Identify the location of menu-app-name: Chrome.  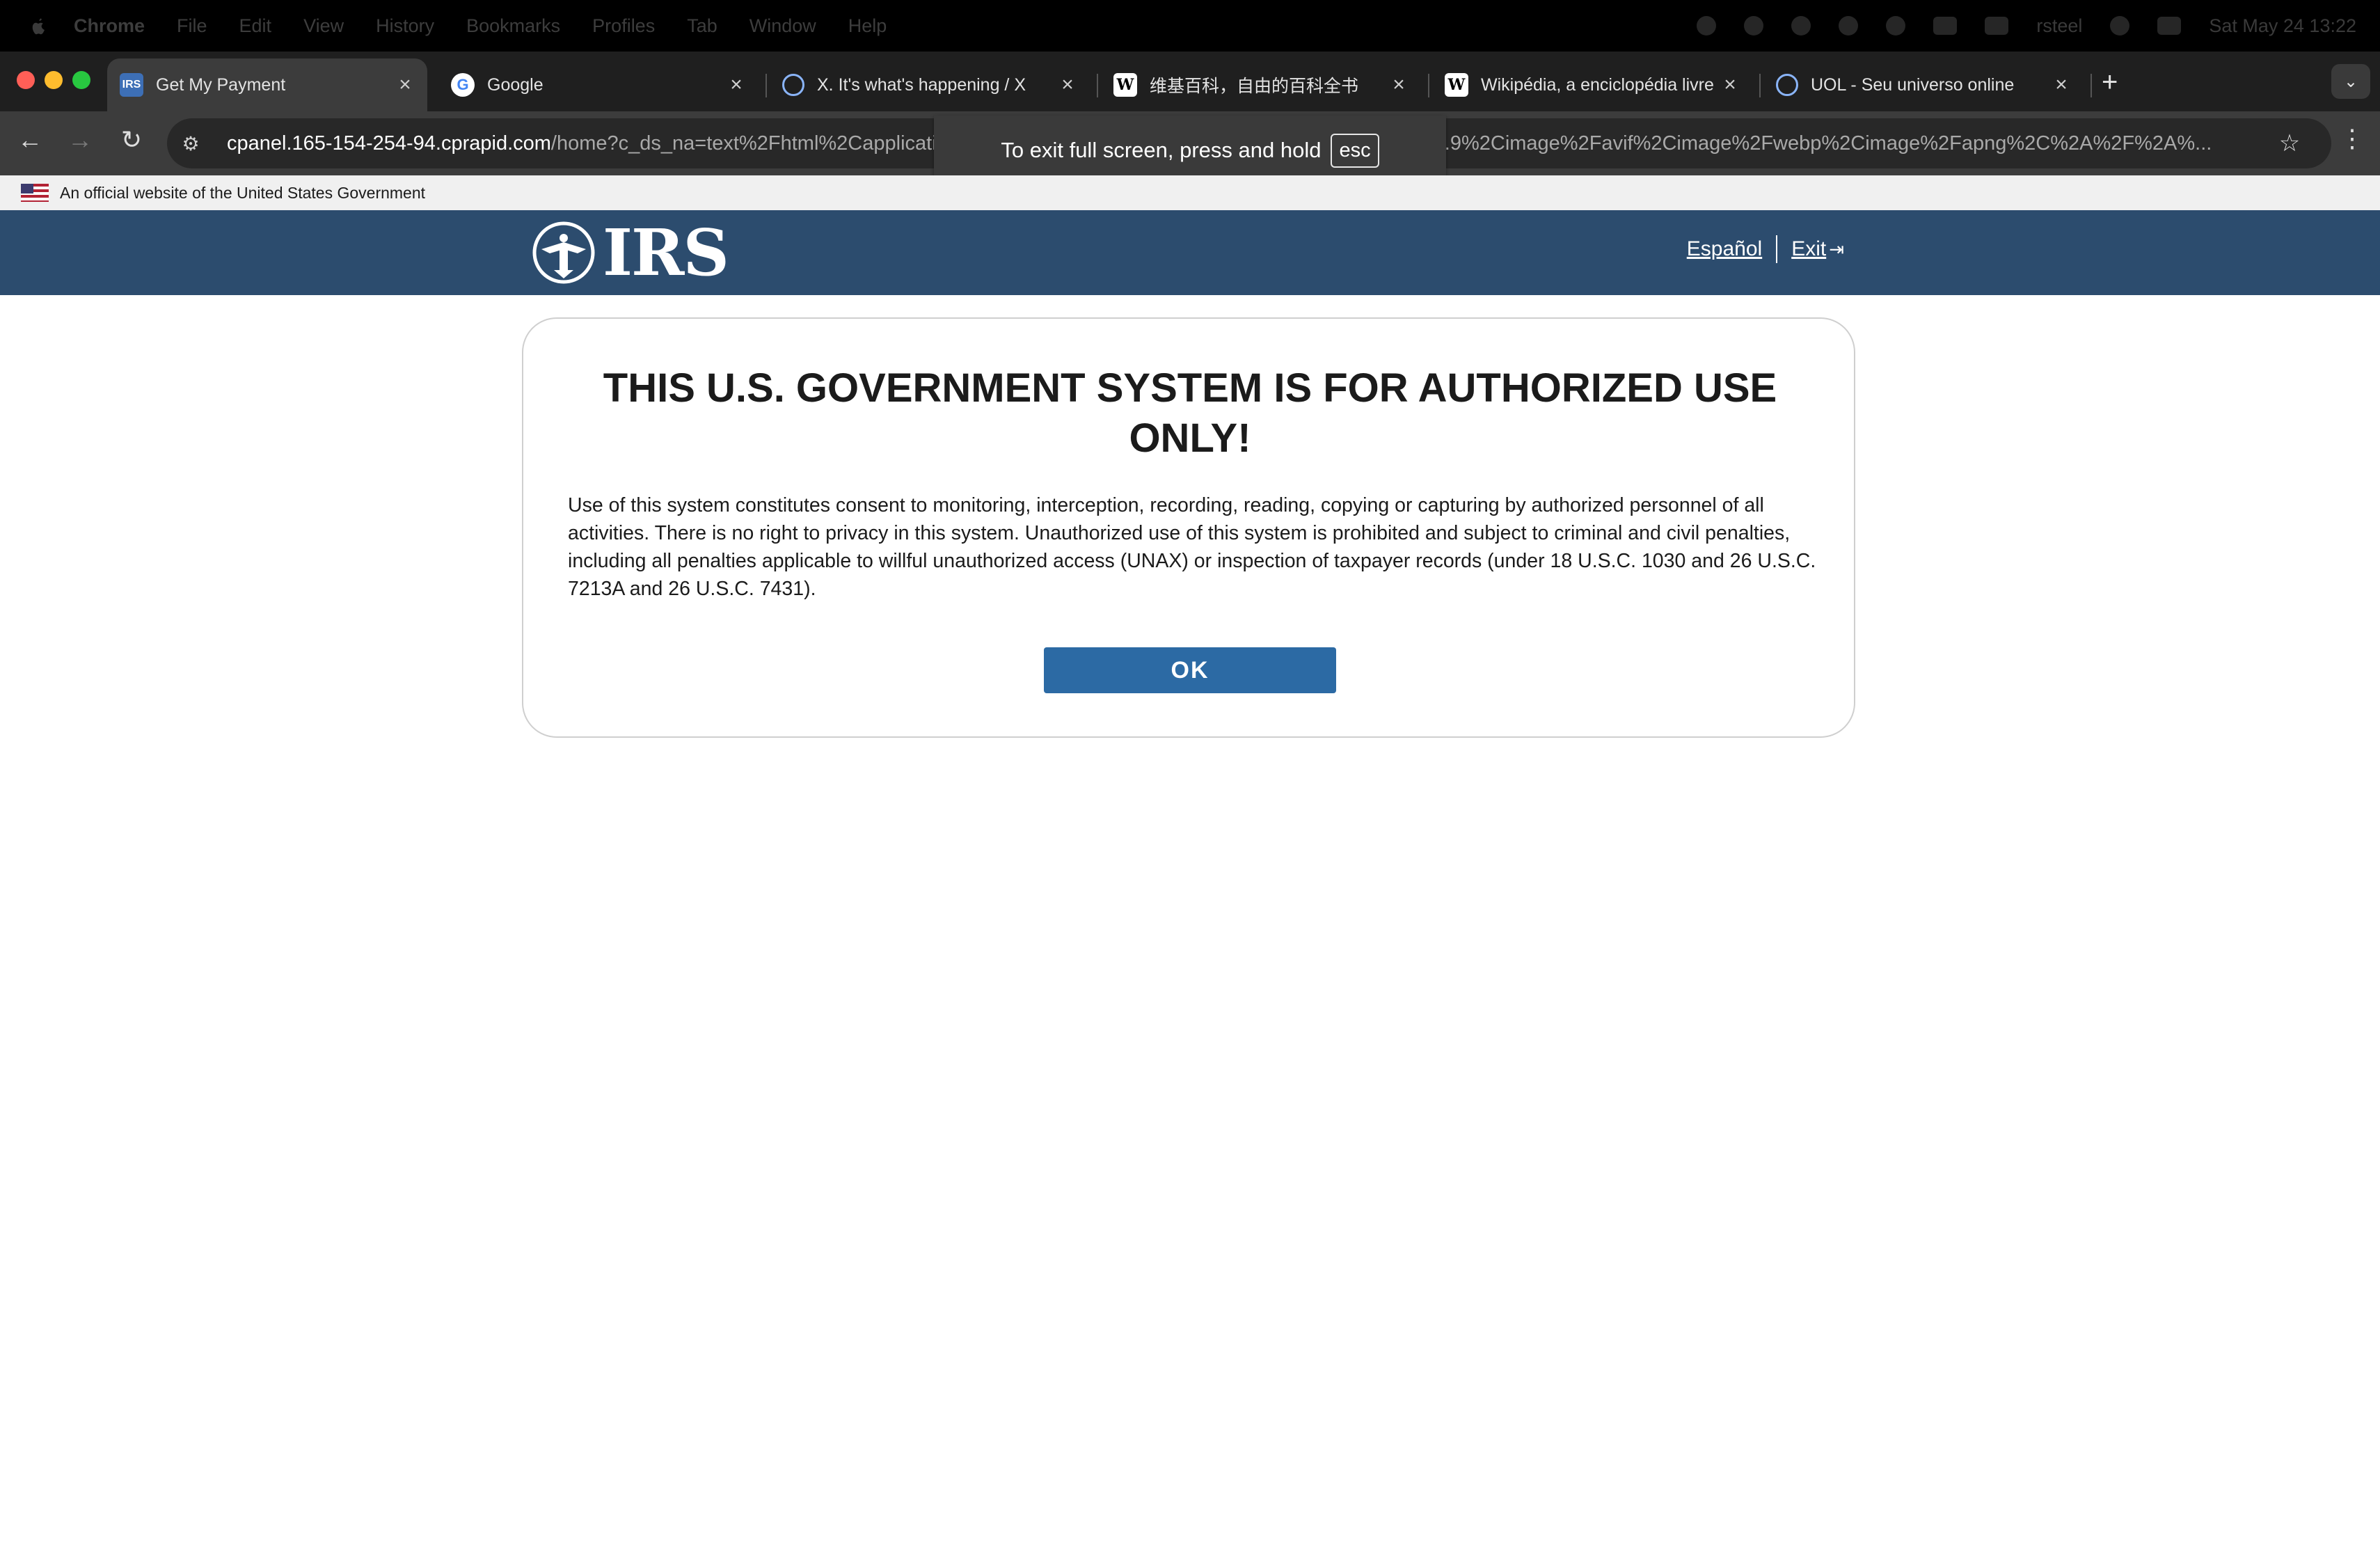
(110, 26).